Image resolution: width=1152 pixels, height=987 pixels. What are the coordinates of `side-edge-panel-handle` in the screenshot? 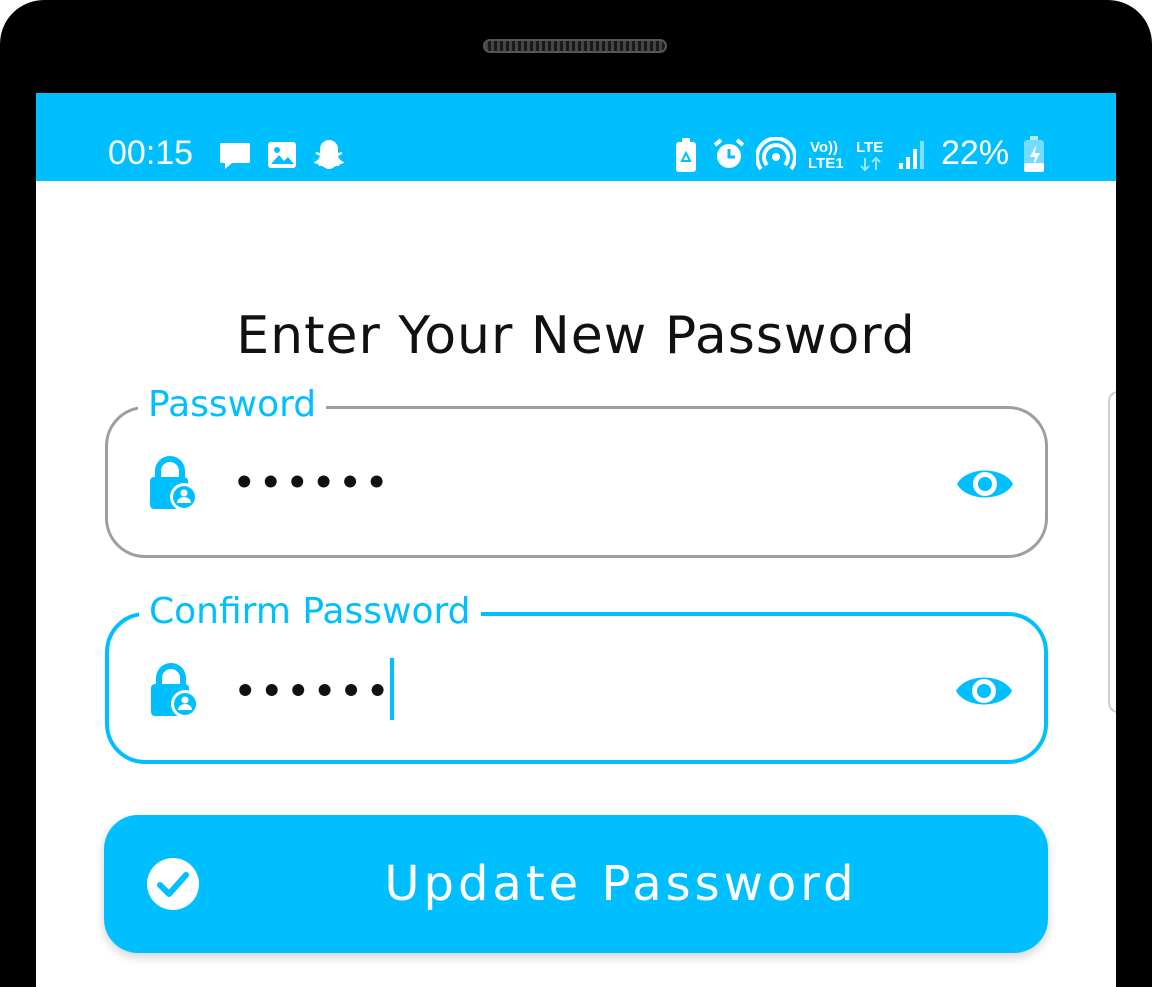 It's located at (1112, 552).